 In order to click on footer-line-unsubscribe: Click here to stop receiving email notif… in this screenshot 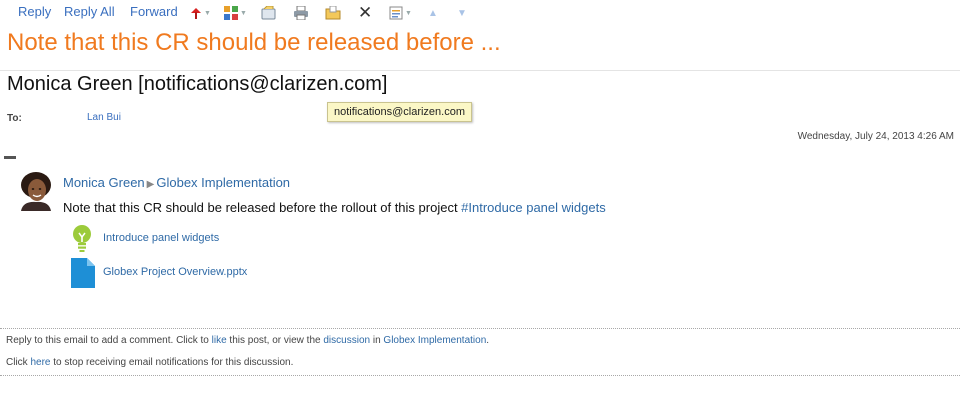, I will do `click(149, 362)`.